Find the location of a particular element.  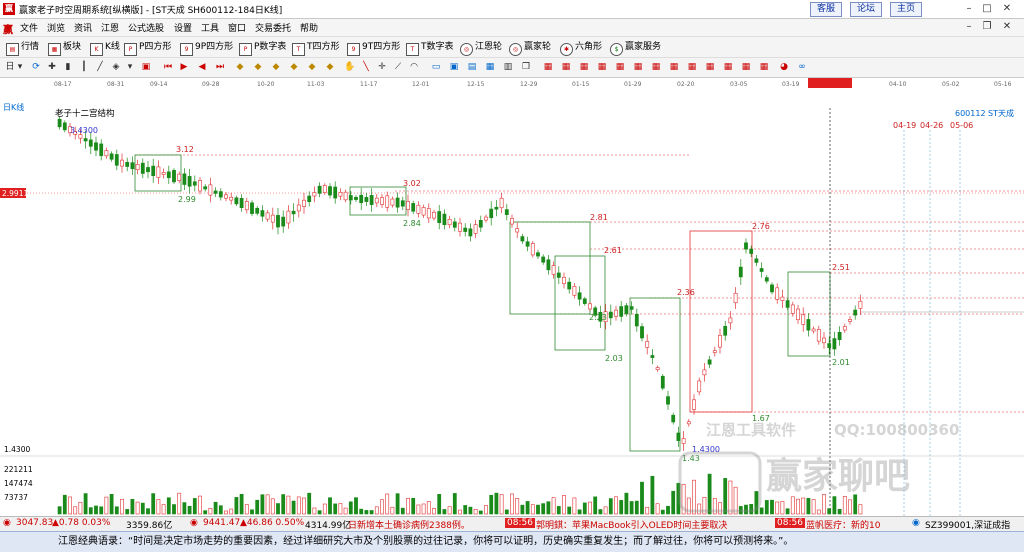

step-right-icon: ▶ is located at coordinates (184, 67).